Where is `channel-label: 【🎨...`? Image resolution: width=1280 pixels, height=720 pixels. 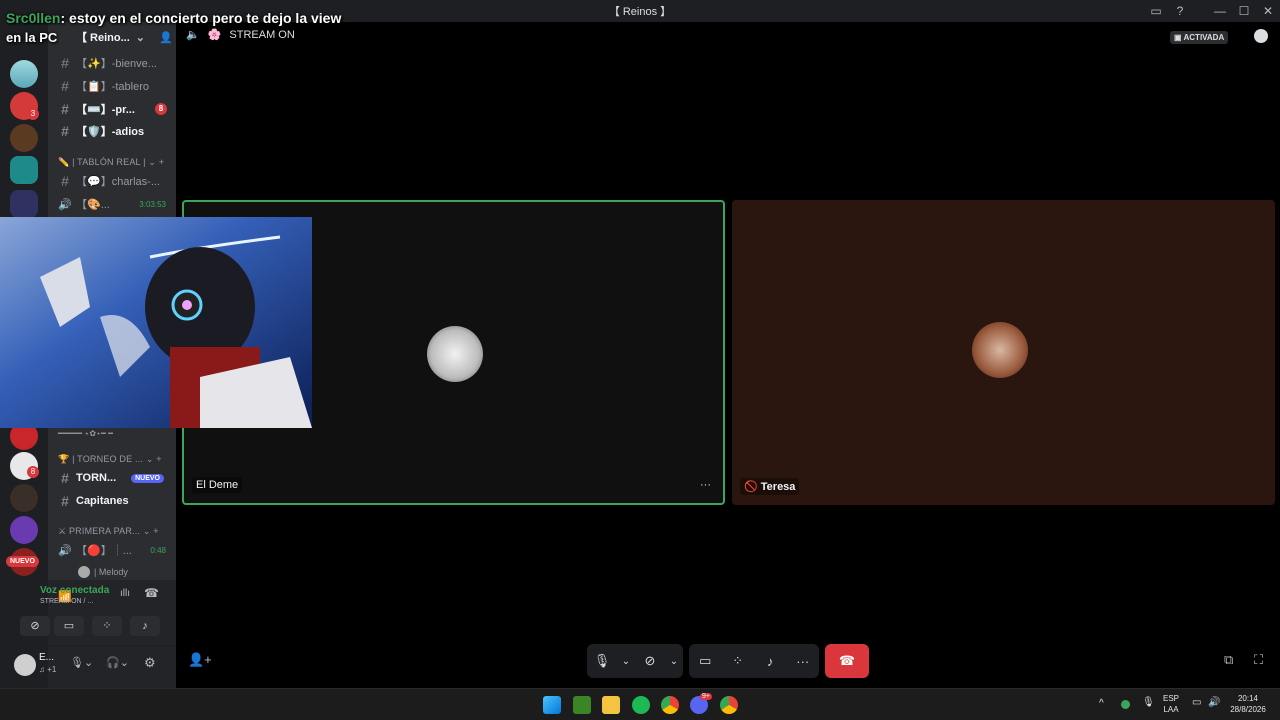
channel-label: 【🎨... is located at coordinates (93, 205).